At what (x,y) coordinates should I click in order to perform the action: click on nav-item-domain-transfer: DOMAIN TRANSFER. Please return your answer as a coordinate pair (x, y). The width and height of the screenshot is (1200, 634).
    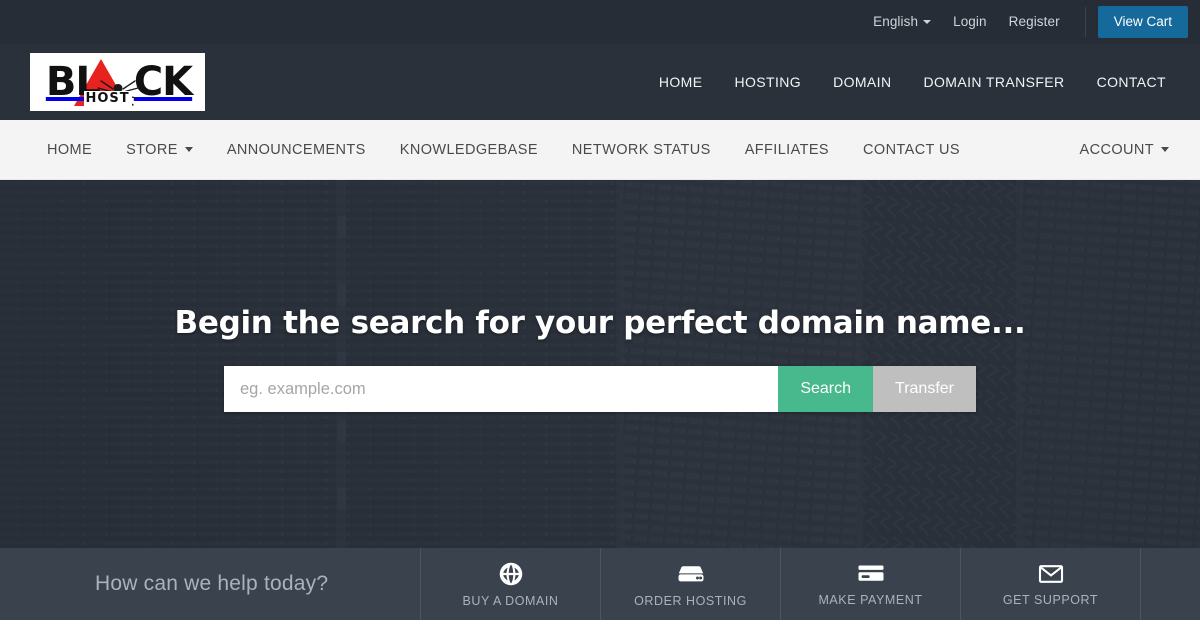
    Looking at the image, I should click on (993, 82).